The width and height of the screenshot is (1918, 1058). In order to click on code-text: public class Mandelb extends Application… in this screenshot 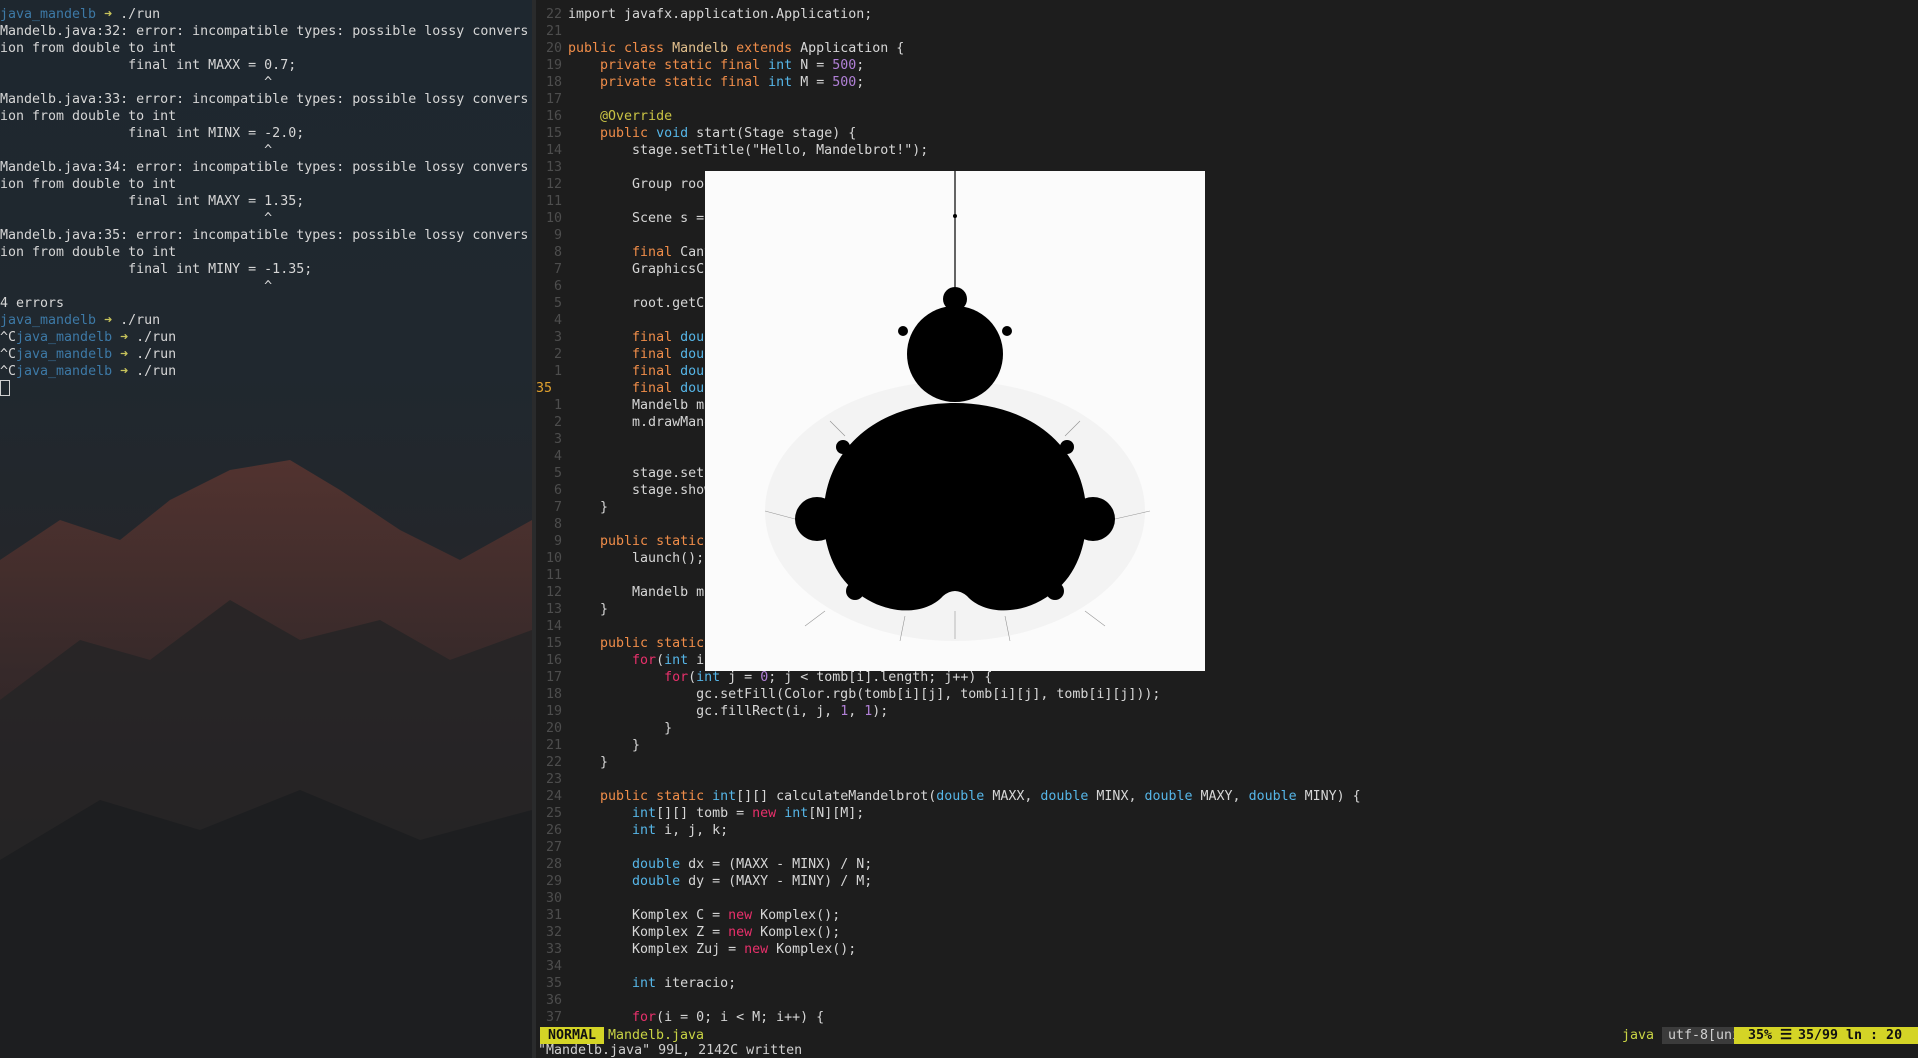, I will do `click(736, 48)`.